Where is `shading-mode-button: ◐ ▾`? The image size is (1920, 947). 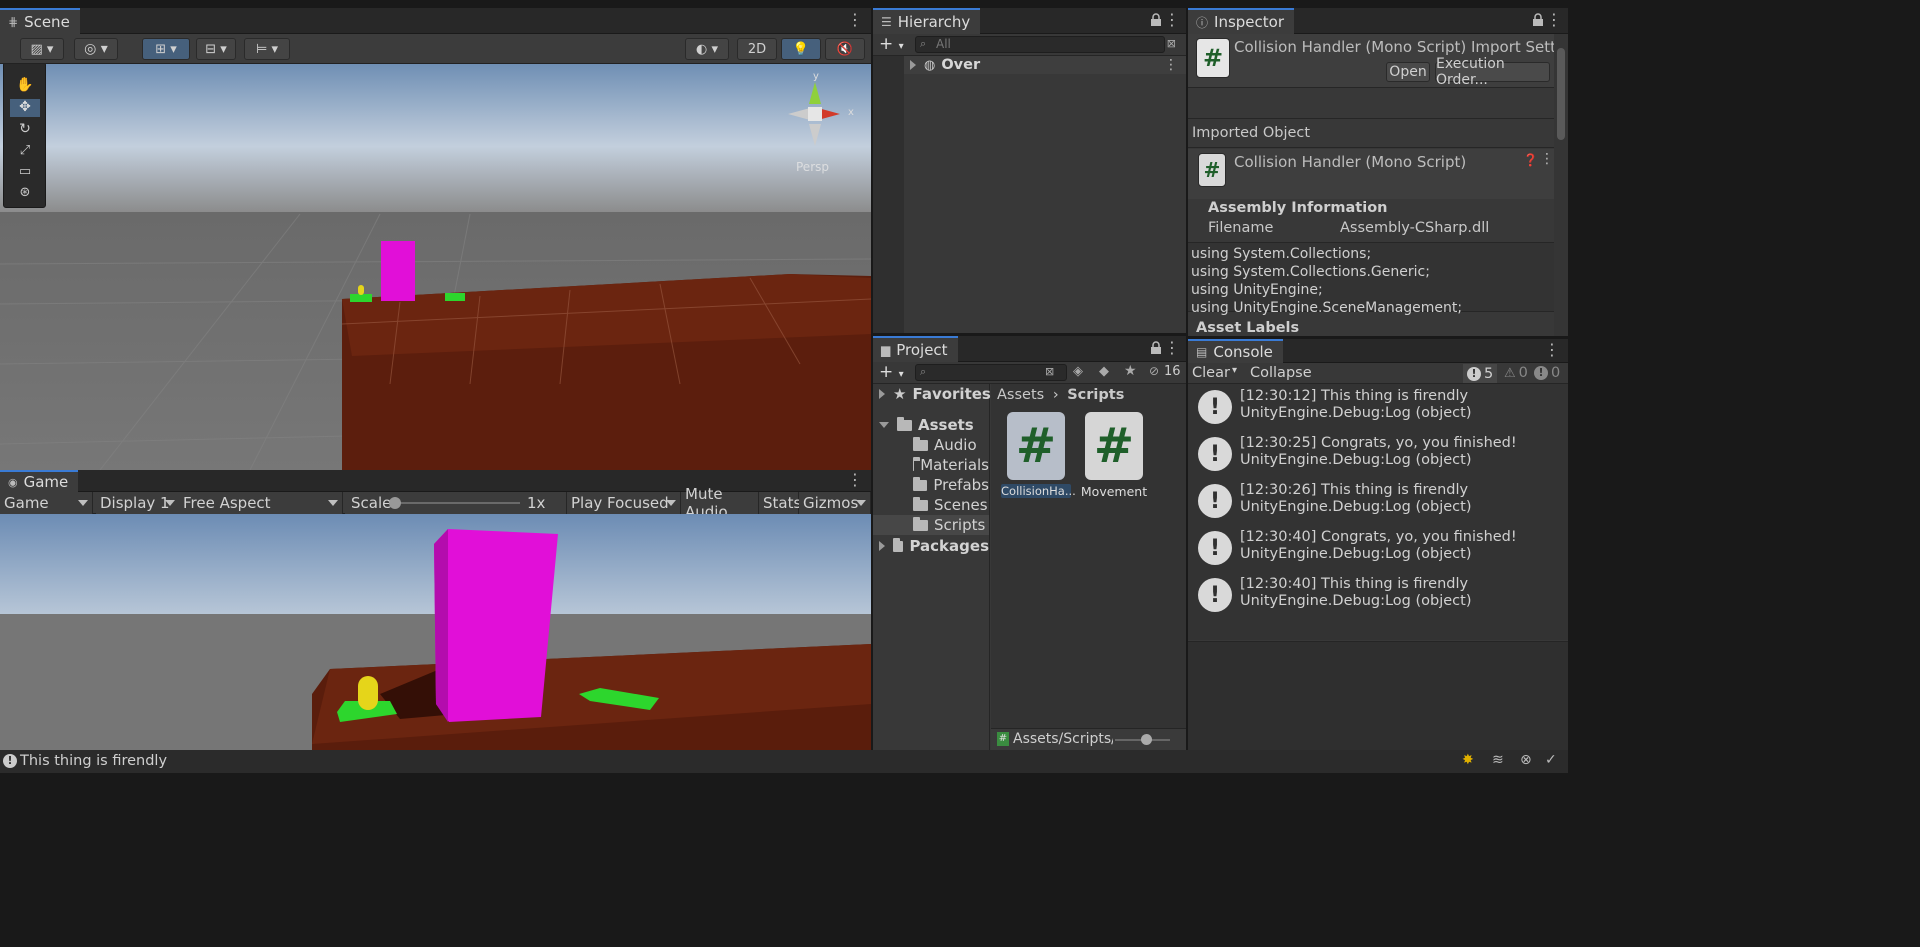
shading-mode-button: ◐ ▾ is located at coordinates (707, 49).